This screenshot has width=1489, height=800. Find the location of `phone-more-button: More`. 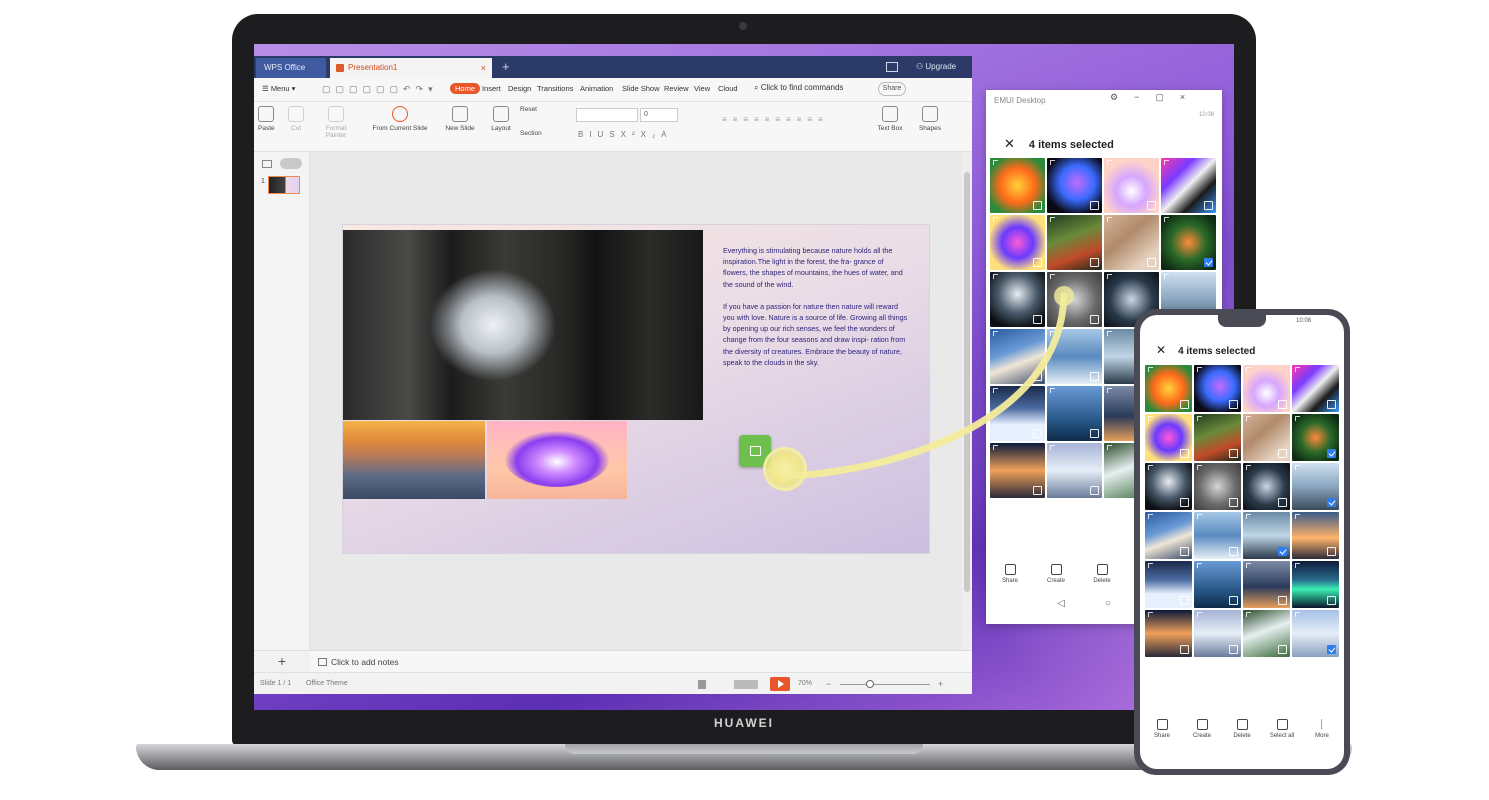

phone-more-button: More is located at coordinates (1322, 729).